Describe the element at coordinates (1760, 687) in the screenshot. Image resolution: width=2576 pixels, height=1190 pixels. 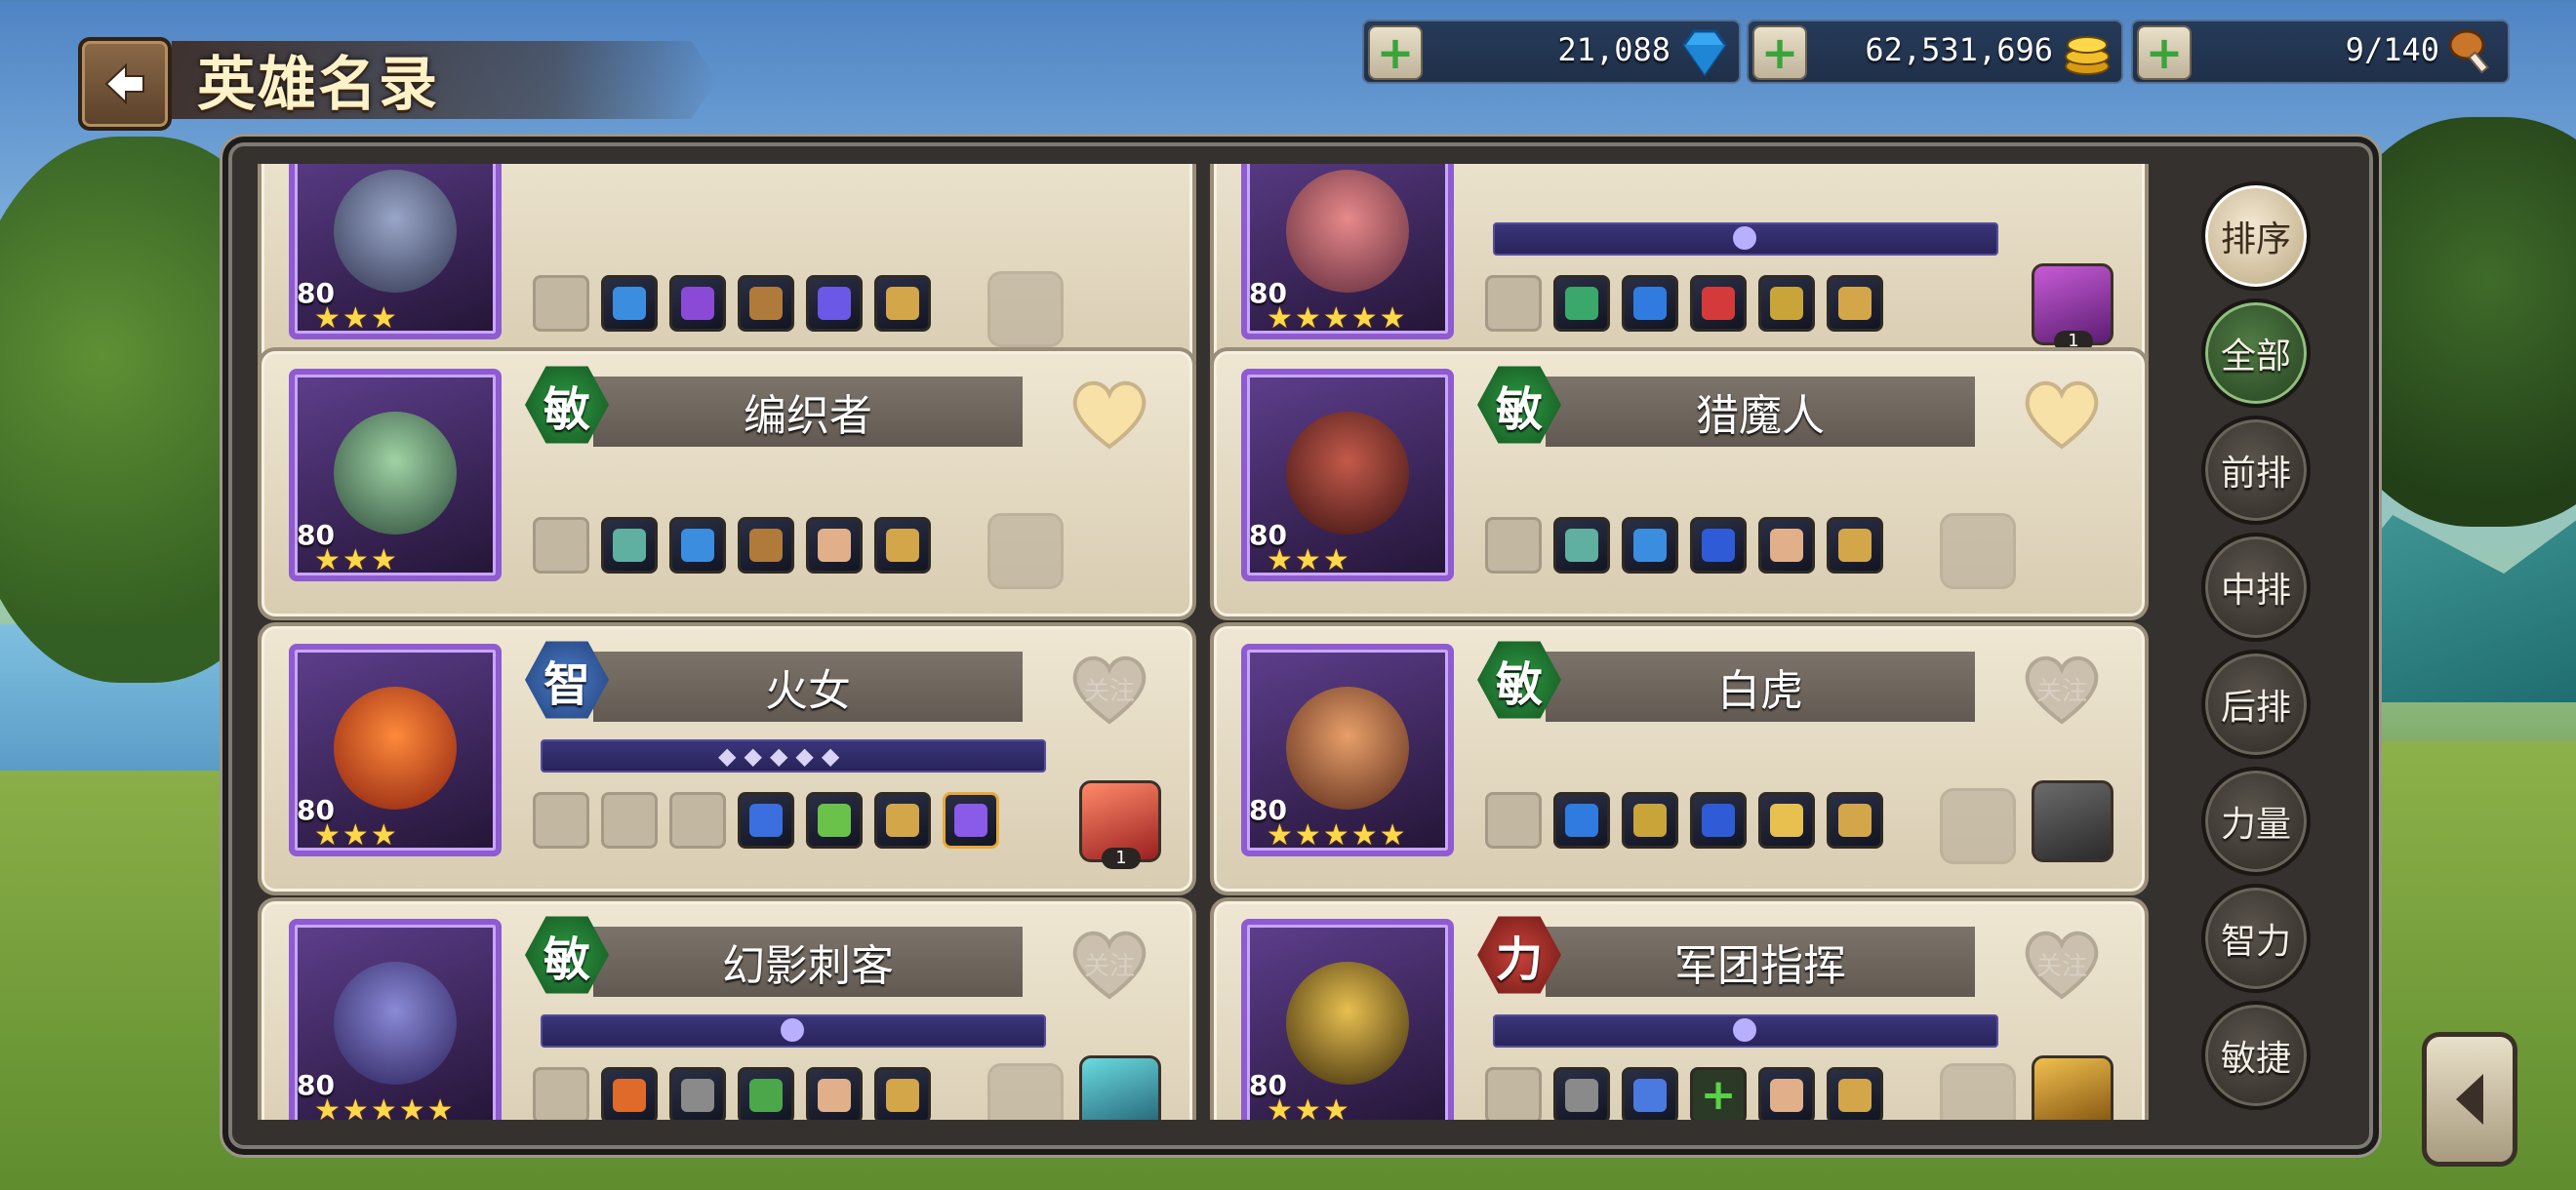
I see `hero-name: 白虎` at that location.